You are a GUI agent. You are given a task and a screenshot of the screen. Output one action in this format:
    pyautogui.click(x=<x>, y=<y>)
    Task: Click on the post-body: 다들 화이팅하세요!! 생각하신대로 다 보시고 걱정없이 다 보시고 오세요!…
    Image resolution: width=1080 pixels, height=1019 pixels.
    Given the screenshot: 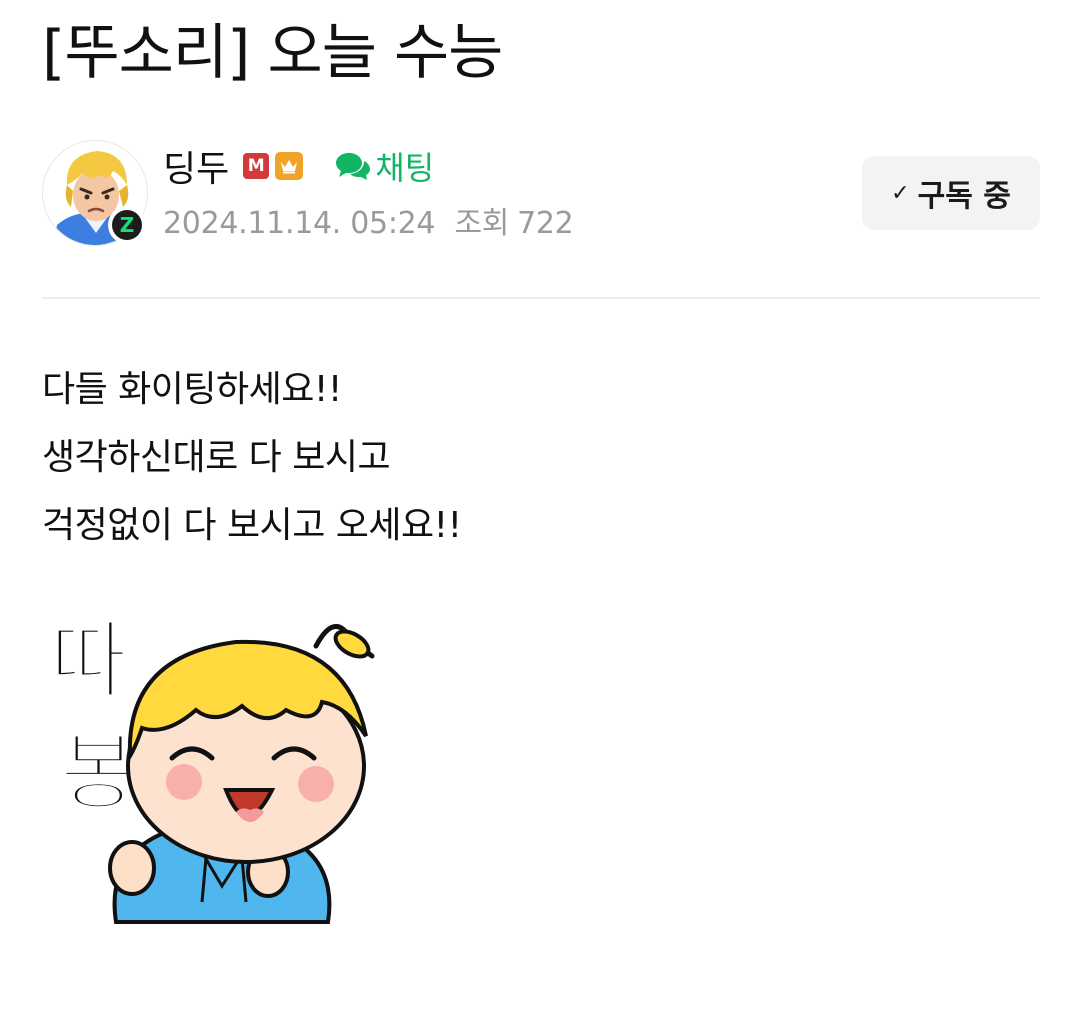 What is the action you would take?
    pyautogui.click(x=252, y=458)
    